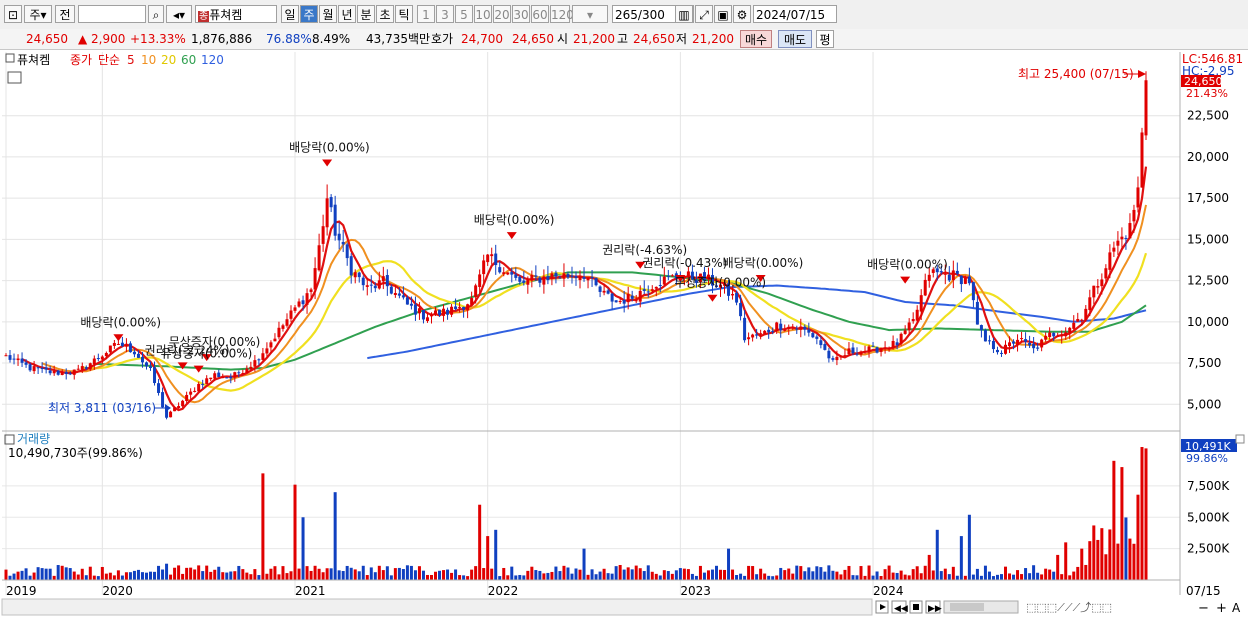 This screenshot has width=1248, height=624. I want to click on num-60: 60, so click(540, 14).